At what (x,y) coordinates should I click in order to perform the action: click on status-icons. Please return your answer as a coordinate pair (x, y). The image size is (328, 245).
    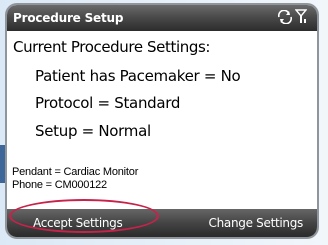
    Looking at the image, I should click on (292, 18).